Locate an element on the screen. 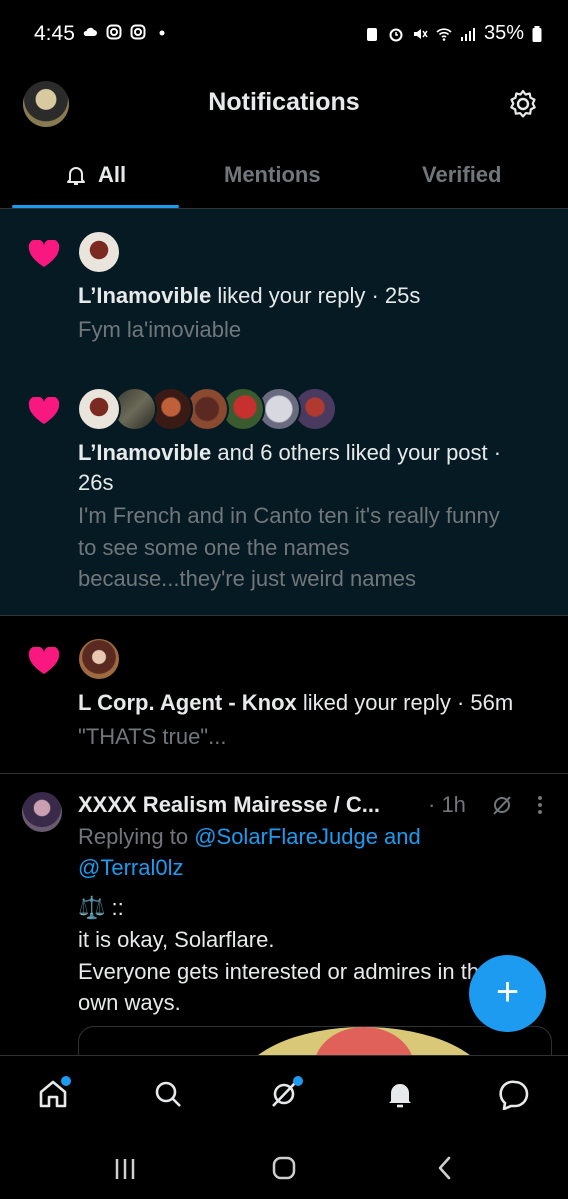 The height and width of the screenshot is (1199, 568). battery-icon is located at coordinates (537, 33).